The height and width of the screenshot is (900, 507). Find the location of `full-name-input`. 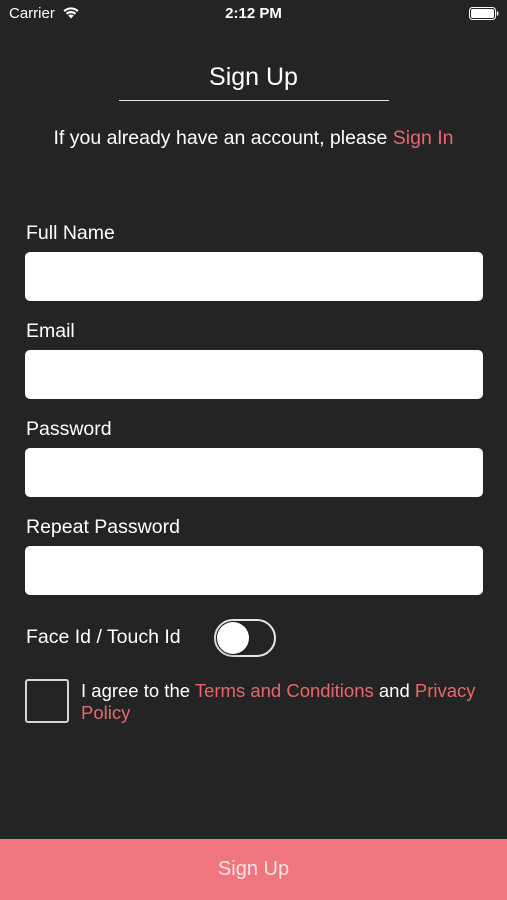

full-name-input is located at coordinates (254, 276).